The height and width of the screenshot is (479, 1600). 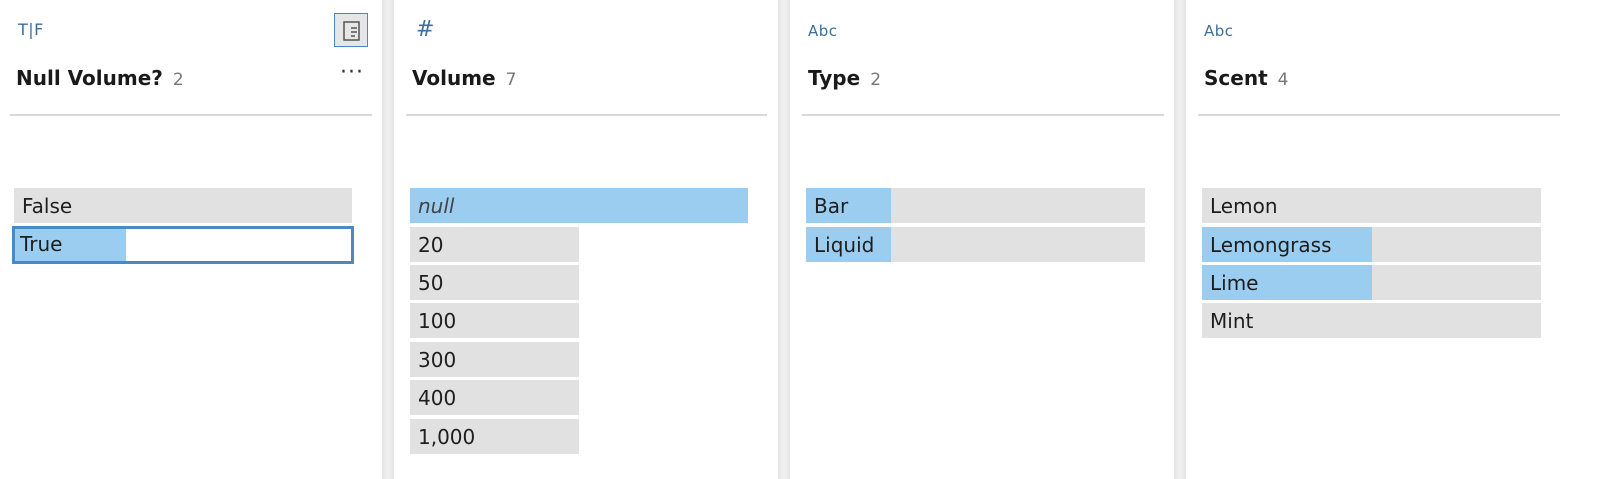 What do you see at coordinates (834, 78) in the screenshot?
I see `field-name: Type` at bounding box center [834, 78].